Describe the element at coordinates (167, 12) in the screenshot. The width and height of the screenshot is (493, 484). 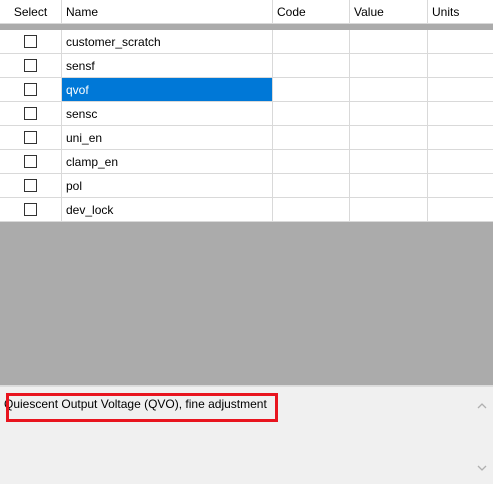
I see `header-name: Name` at that location.